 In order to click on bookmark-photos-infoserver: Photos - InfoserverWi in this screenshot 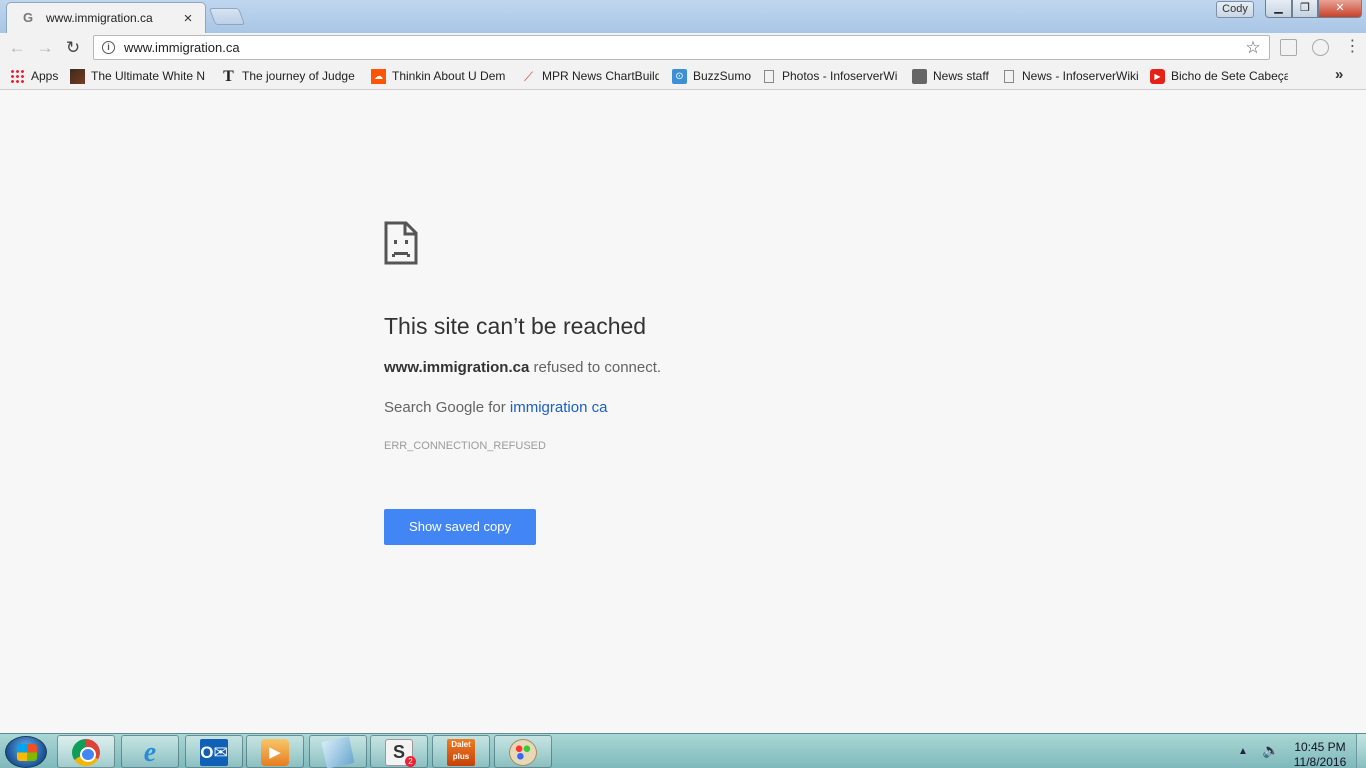, I will do `click(831, 76)`.